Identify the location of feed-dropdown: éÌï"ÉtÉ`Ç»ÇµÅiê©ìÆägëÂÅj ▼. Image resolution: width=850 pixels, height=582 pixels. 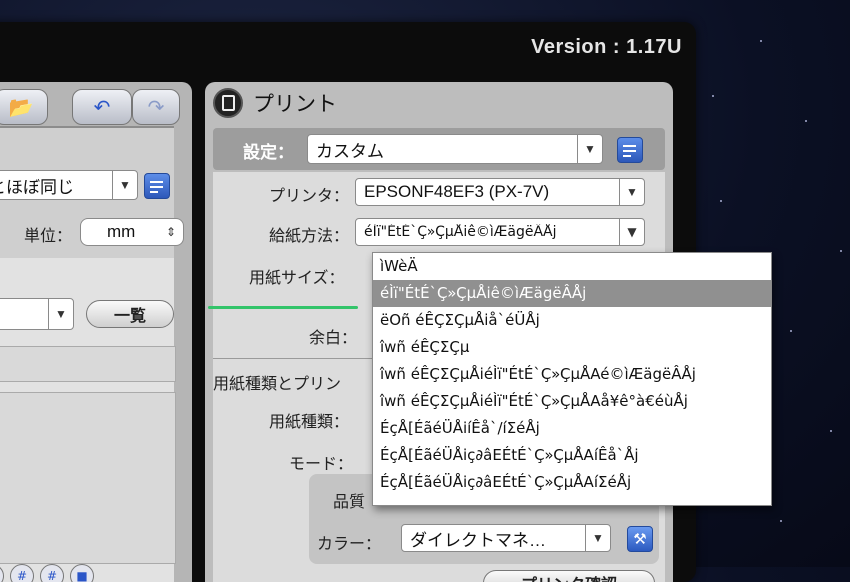
(500, 232).